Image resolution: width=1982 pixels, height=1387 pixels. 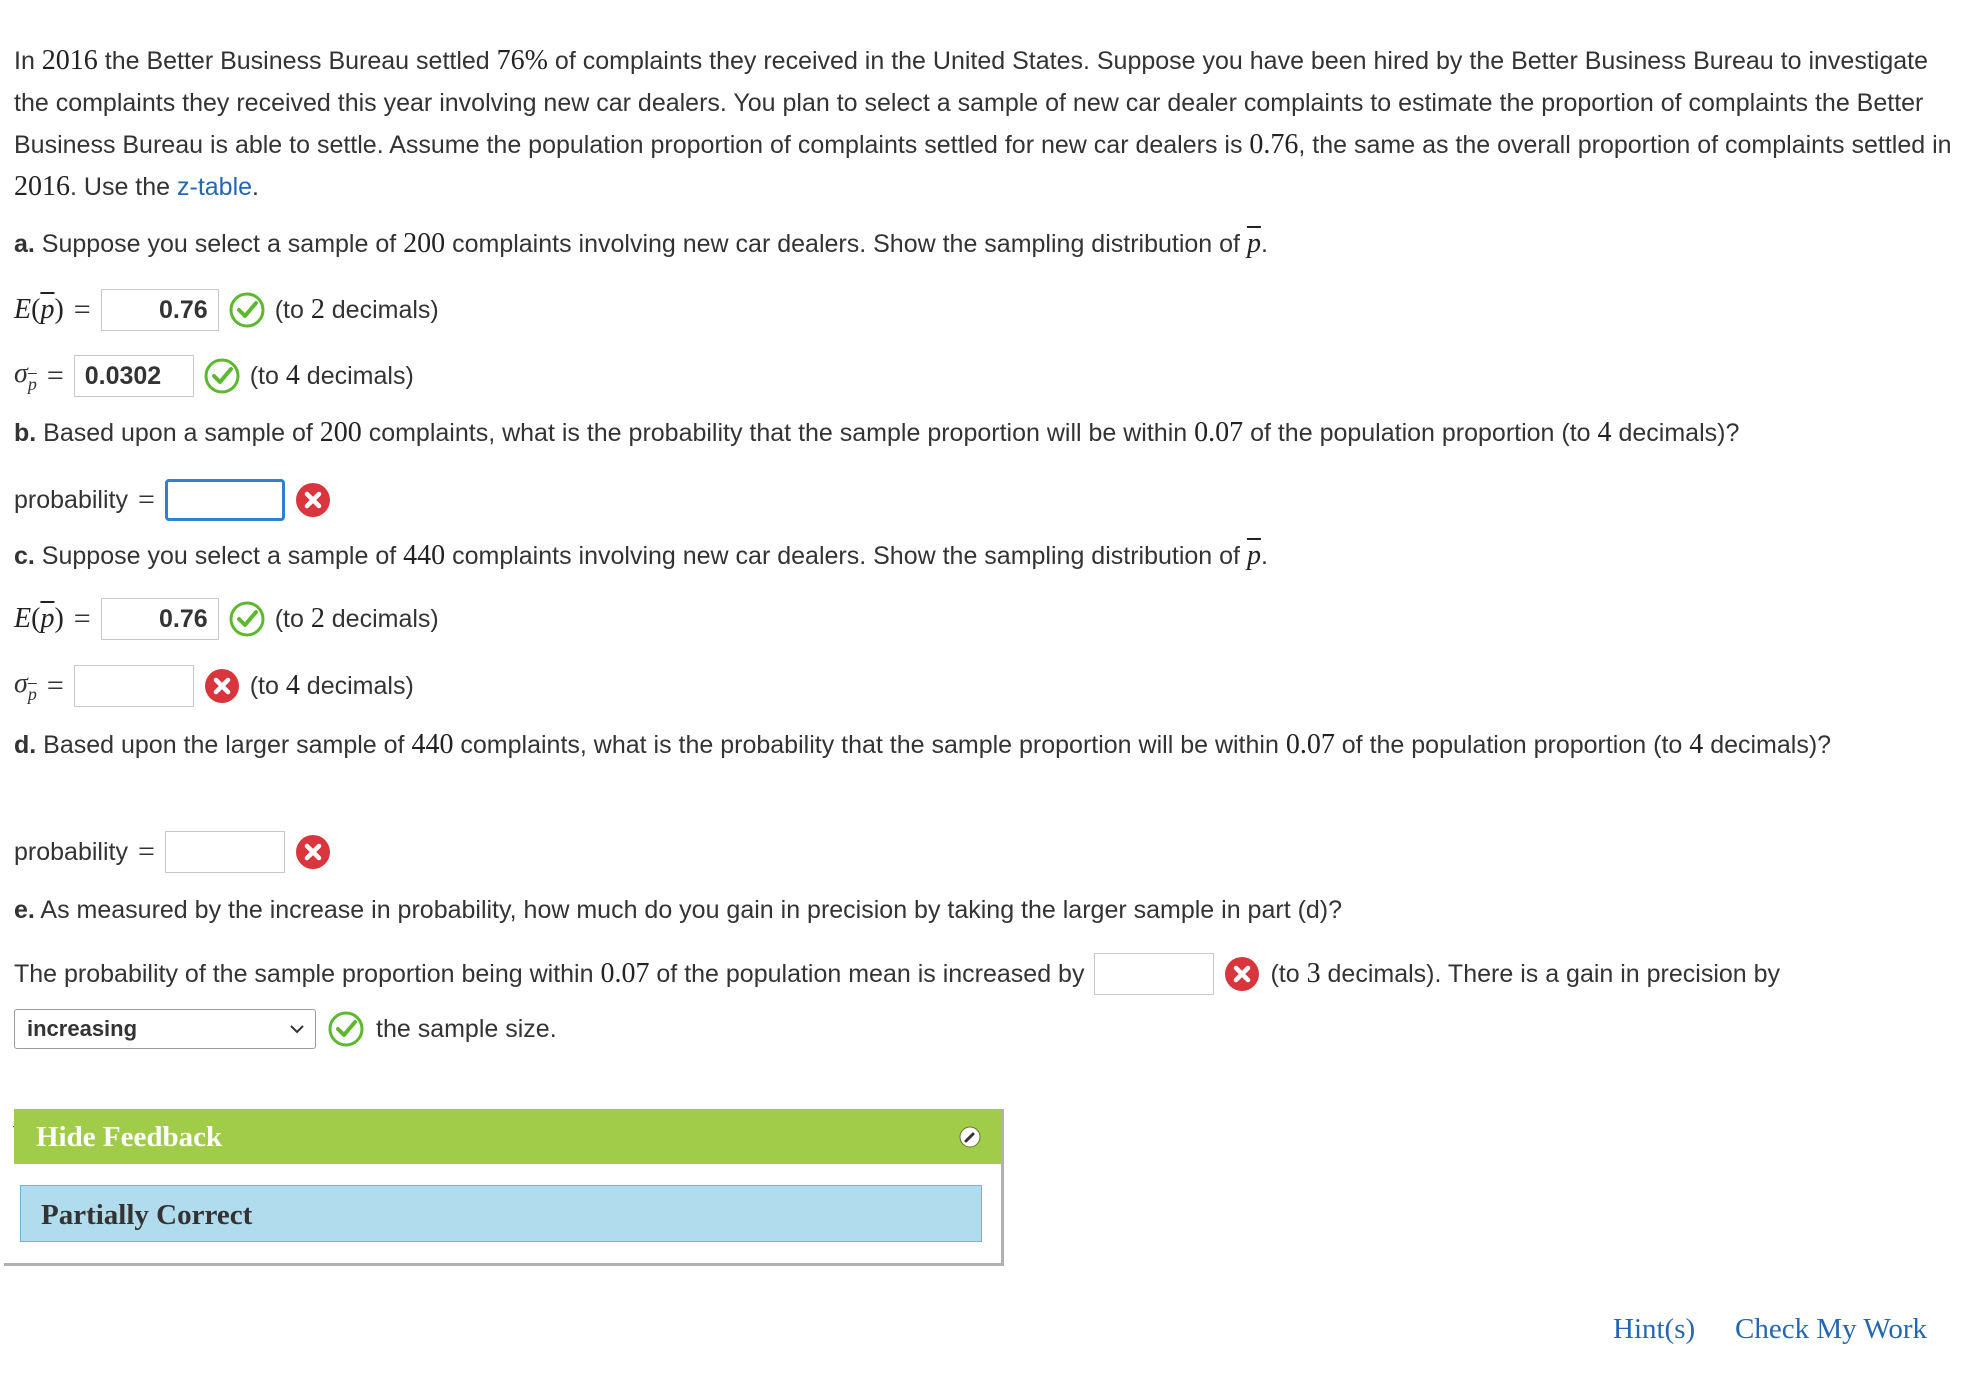 I want to click on question-letter: e., so click(x=24, y=910).